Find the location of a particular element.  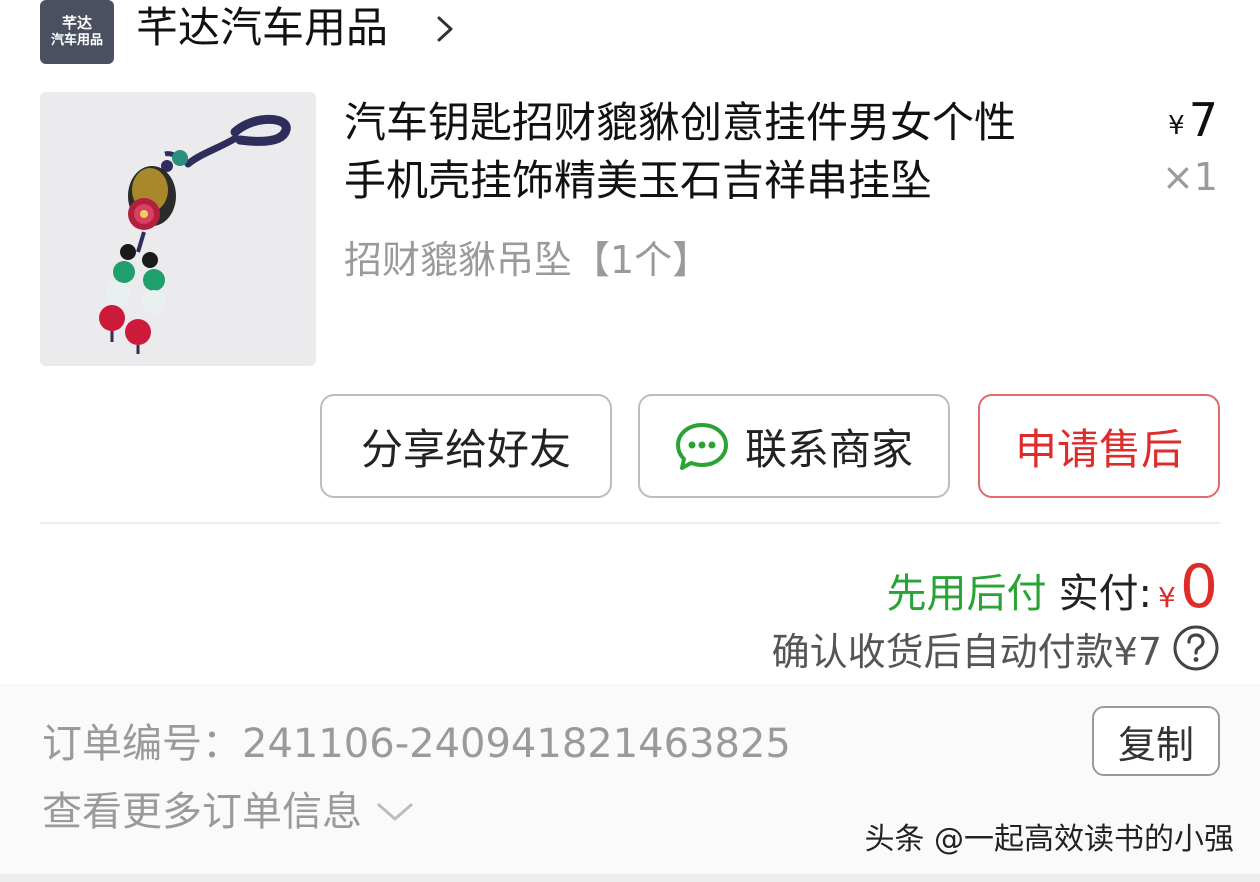

contact-merchant-button: 联系商家 is located at coordinates (794, 446).